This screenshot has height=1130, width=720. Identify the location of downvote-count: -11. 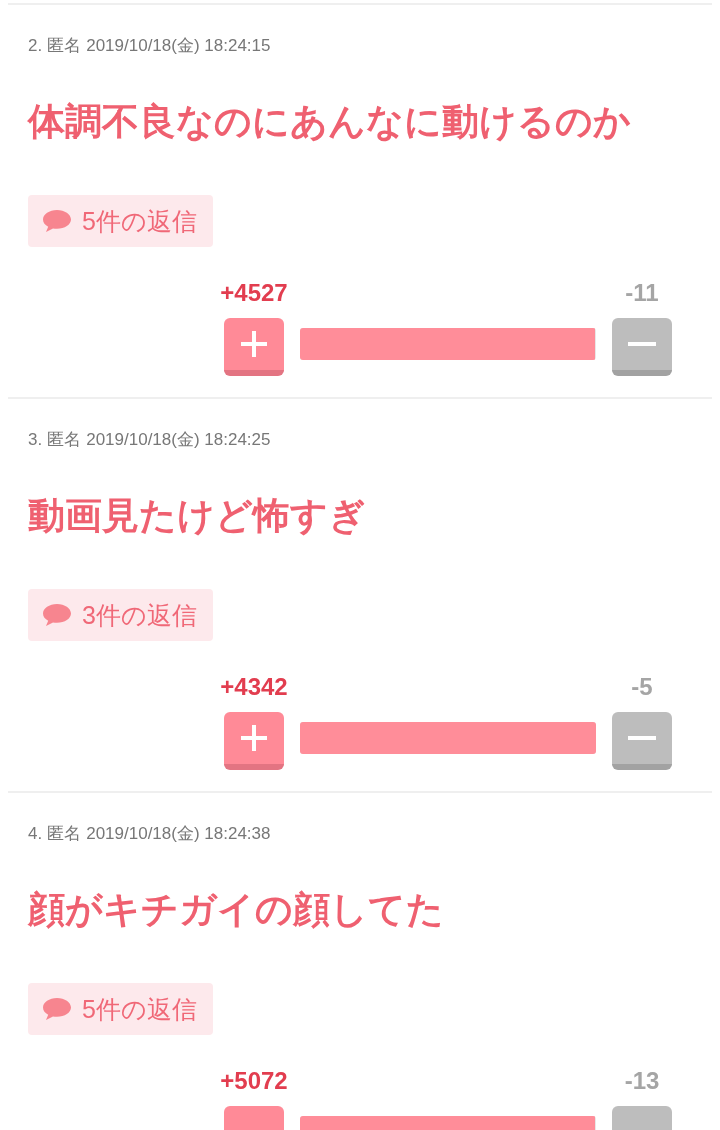
(642, 293).